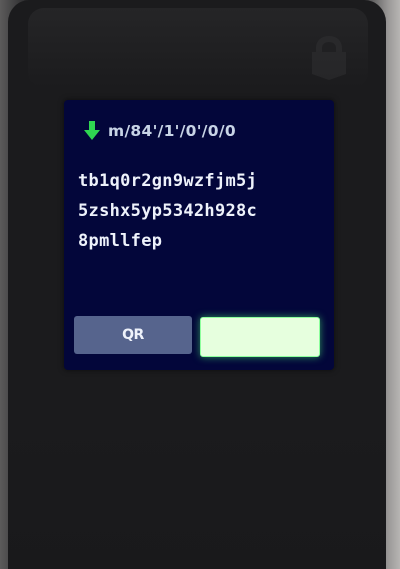 The height and width of the screenshot is (569, 400). What do you see at coordinates (260, 337) in the screenshot?
I see `confirm-button` at bounding box center [260, 337].